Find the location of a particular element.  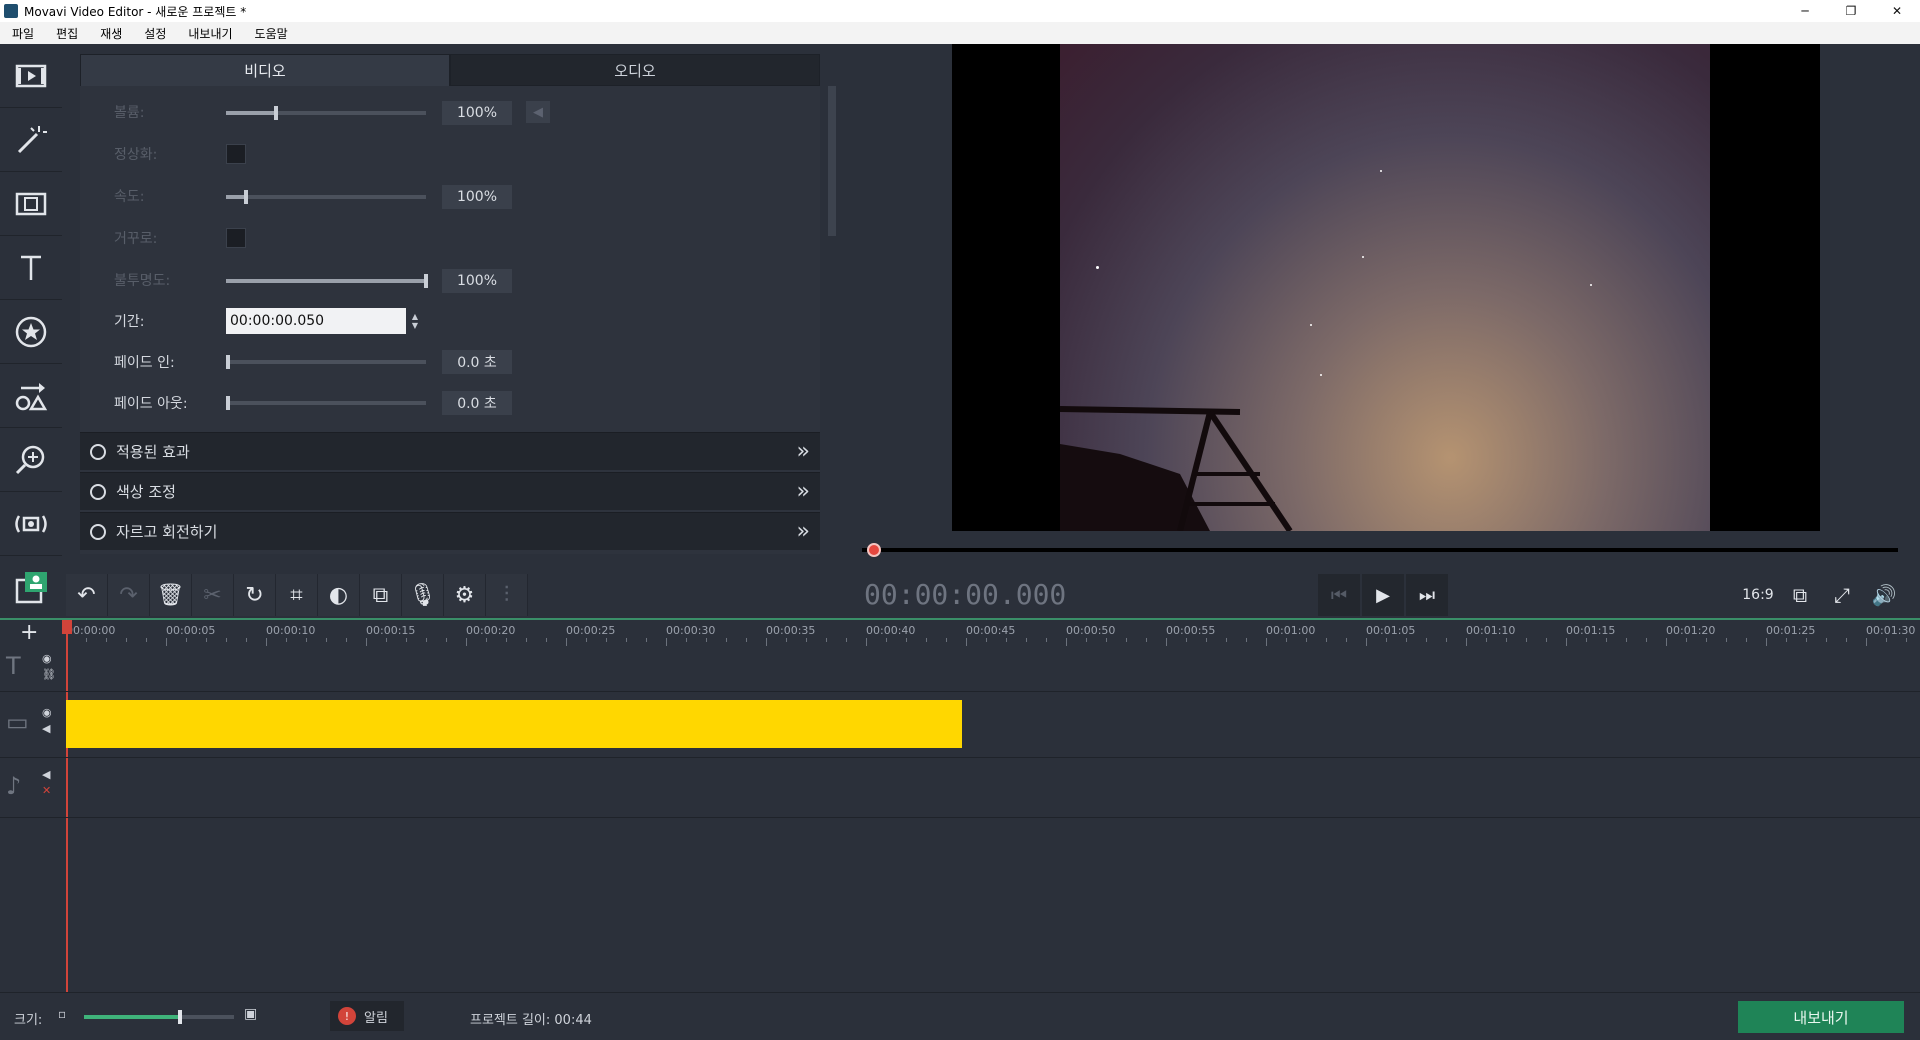

filters-tool is located at coordinates (31, 140).